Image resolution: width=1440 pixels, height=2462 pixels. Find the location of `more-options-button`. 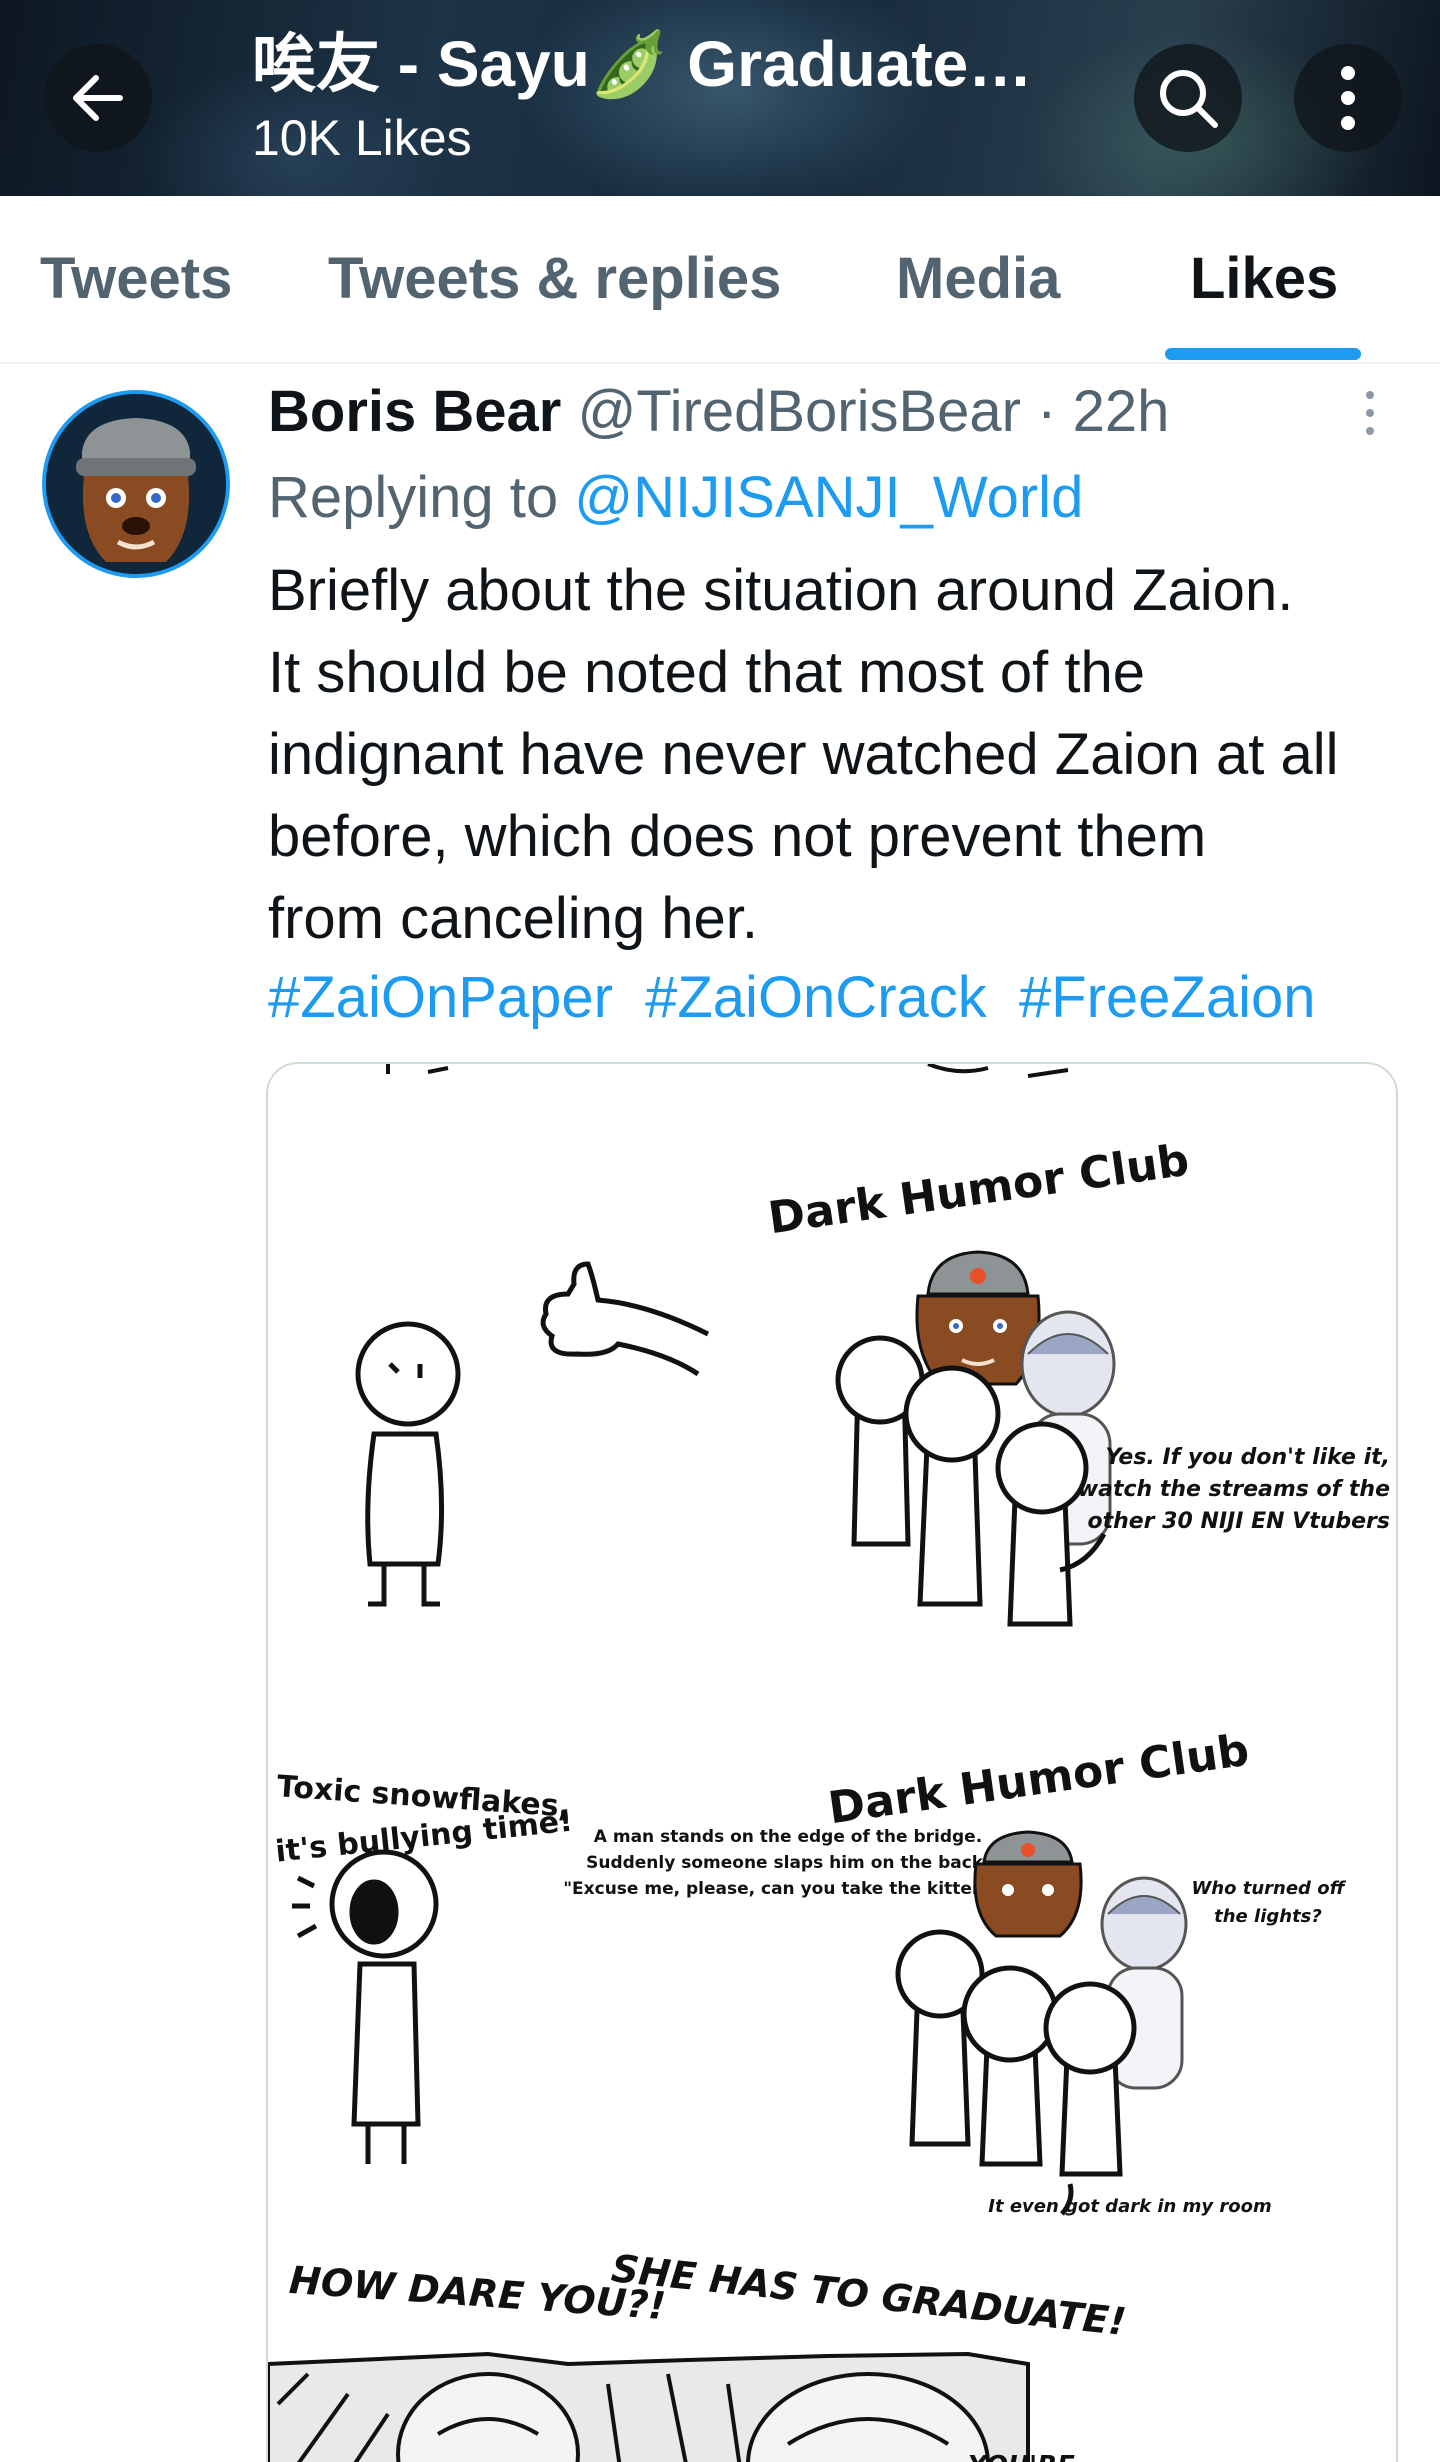

more-options-button is located at coordinates (1348, 98).